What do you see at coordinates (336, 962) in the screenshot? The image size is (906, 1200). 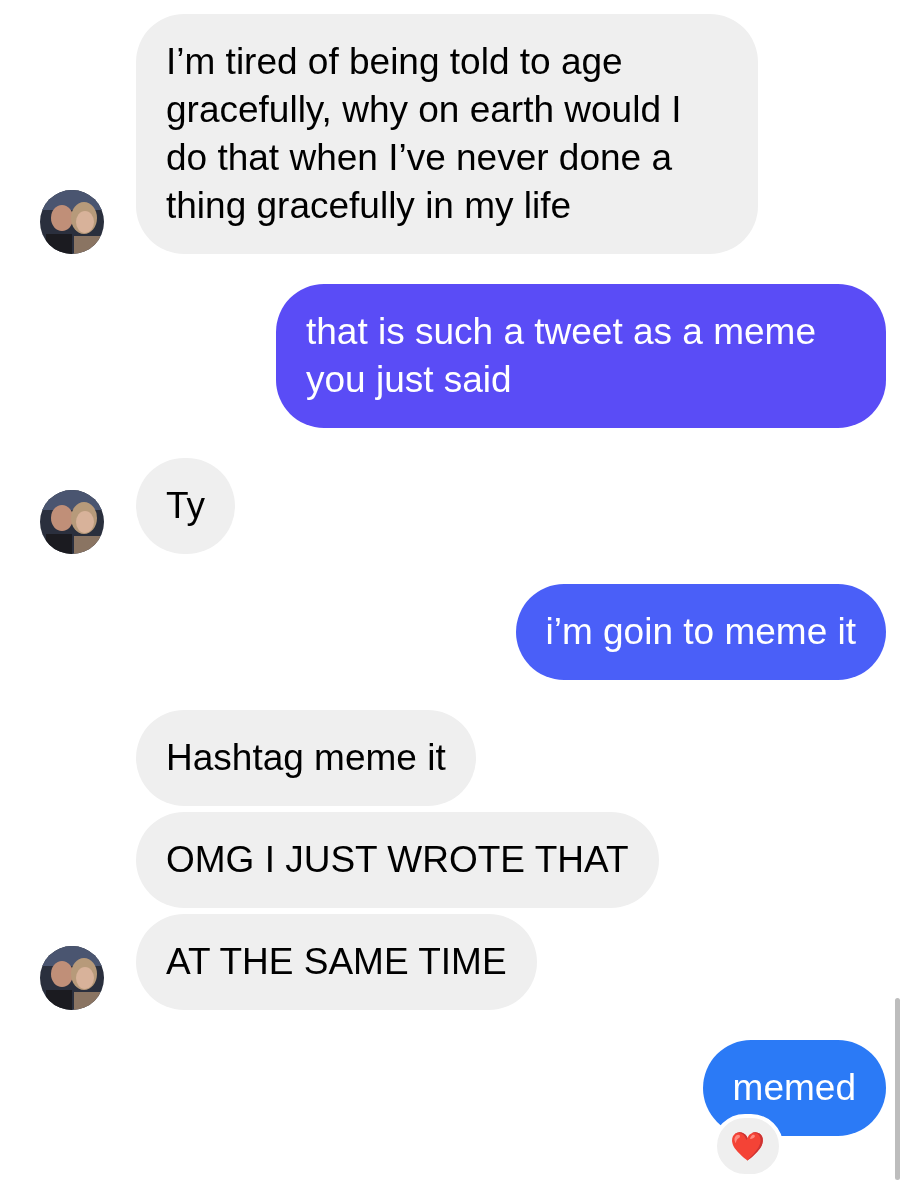 I see `message-bubble: AT THE SAME TIME` at bounding box center [336, 962].